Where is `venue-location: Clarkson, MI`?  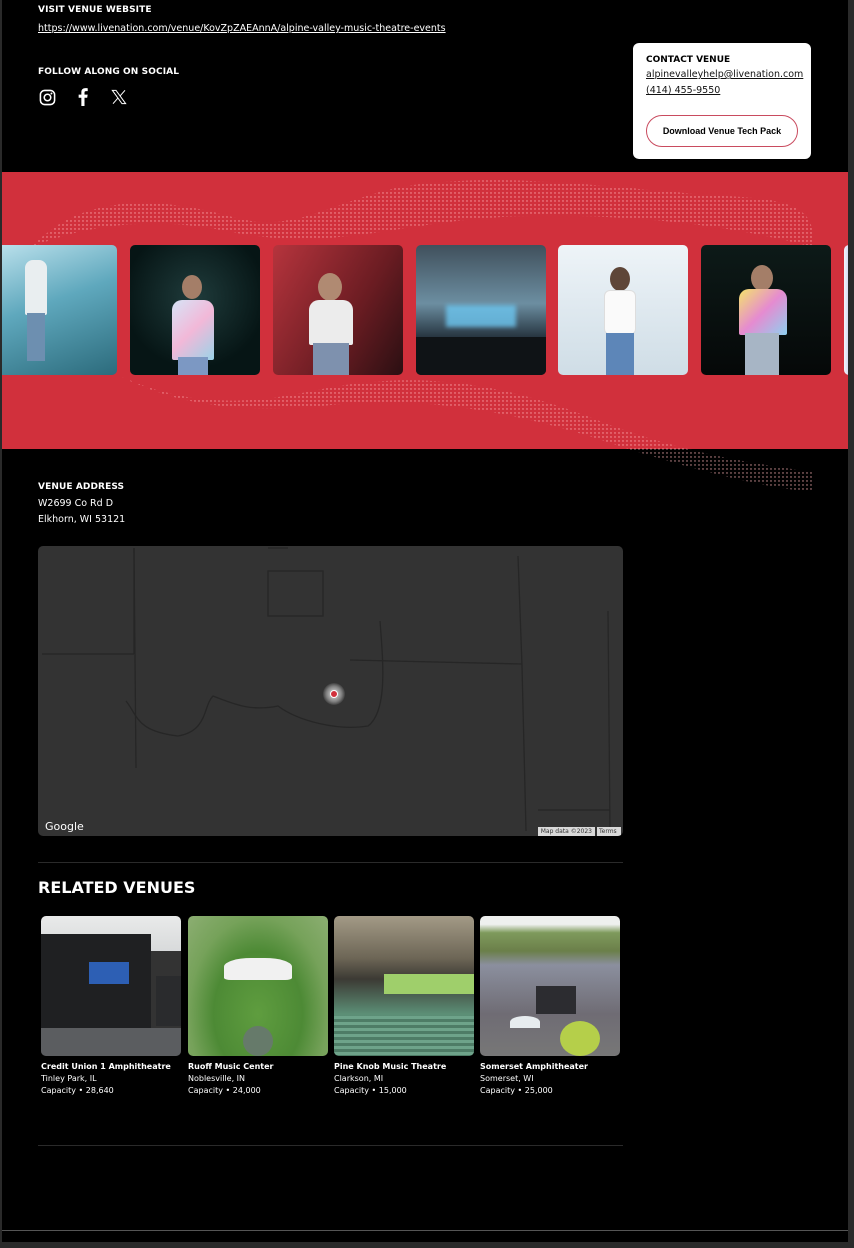 venue-location: Clarkson, MI is located at coordinates (359, 1078).